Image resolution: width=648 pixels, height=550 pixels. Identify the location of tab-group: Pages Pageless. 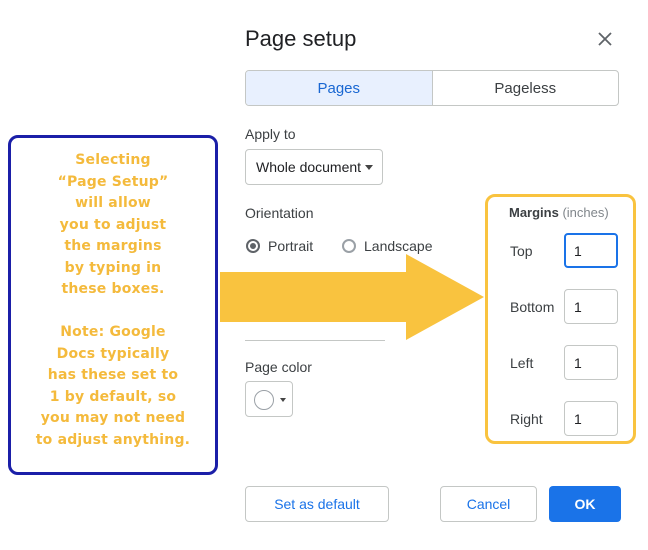
(432, 88).